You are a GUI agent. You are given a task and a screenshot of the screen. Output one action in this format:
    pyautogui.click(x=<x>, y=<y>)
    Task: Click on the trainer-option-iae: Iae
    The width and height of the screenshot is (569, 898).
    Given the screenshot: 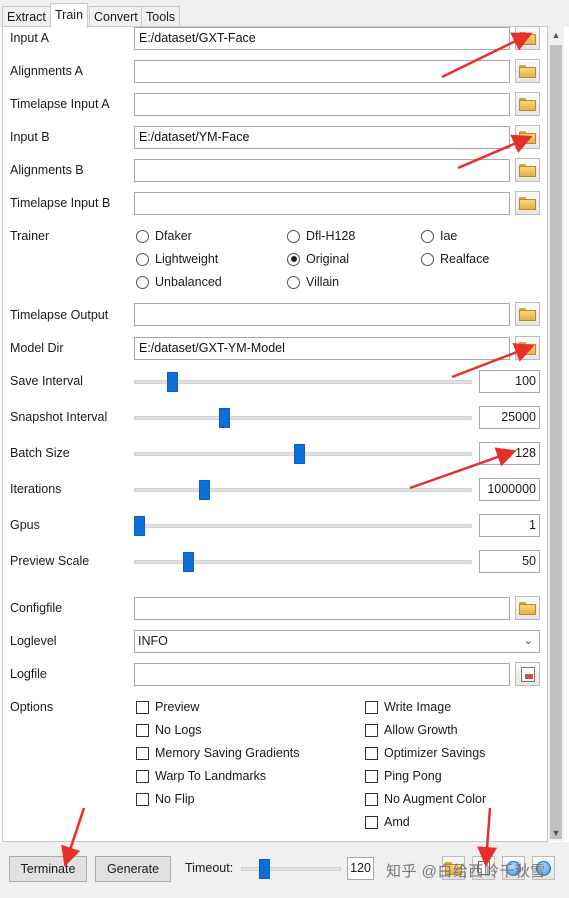 What is the action you would take?
    pyautogui.click(x=439, y=236)
    